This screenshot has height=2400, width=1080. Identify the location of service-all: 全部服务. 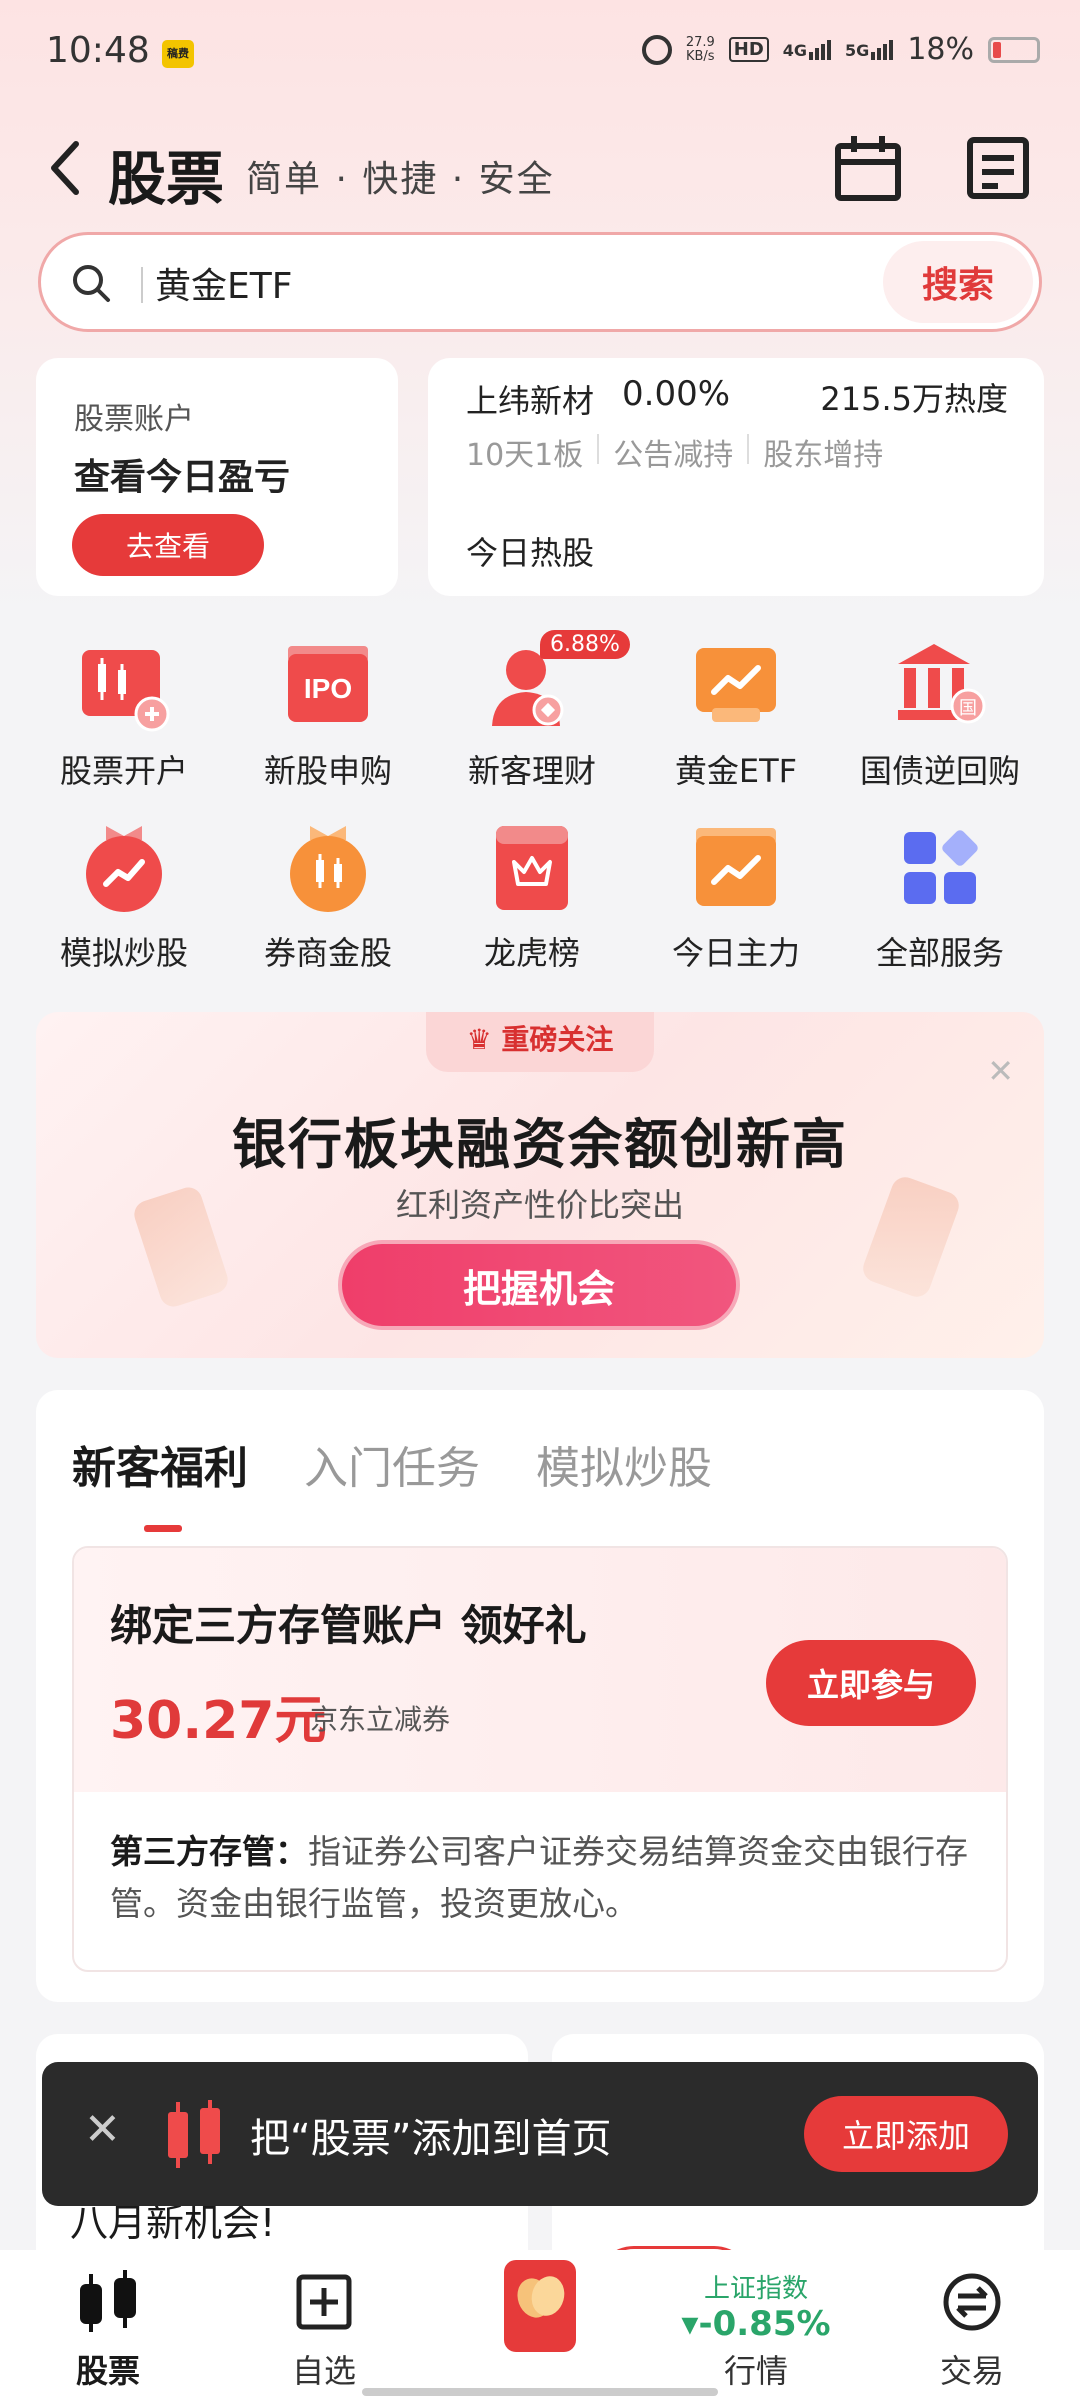
(940, 898).